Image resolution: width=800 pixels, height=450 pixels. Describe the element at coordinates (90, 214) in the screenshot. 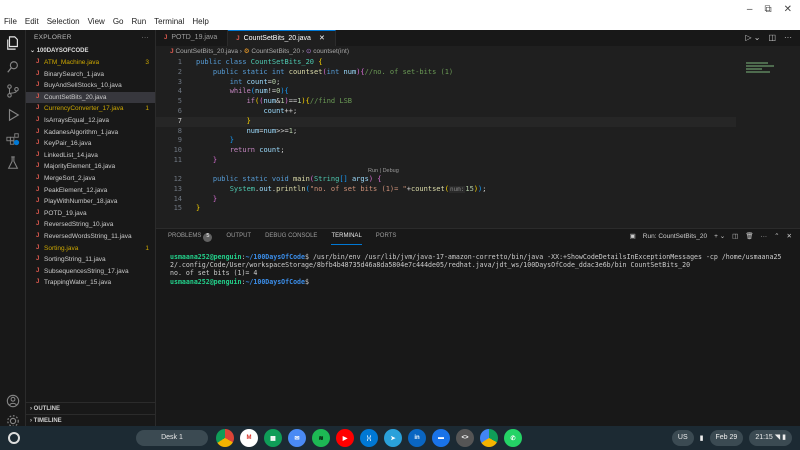

I see `file-item: J POTD_19.java` at that location.